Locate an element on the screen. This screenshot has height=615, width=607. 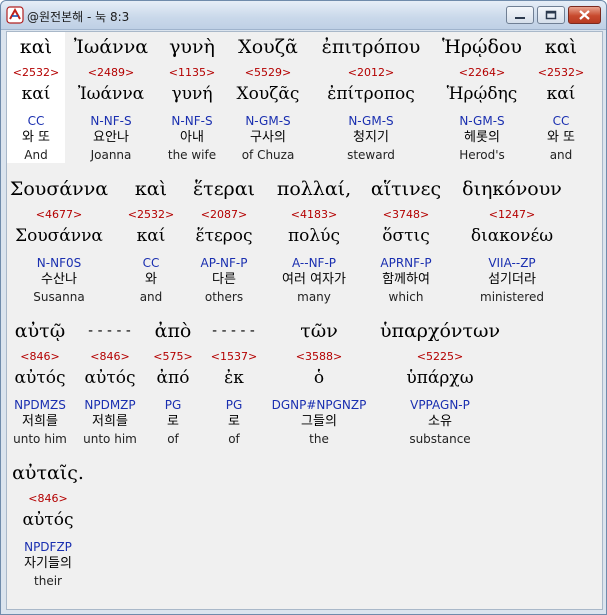
lemma: ἕτερος is located at coordinates (224, 236).